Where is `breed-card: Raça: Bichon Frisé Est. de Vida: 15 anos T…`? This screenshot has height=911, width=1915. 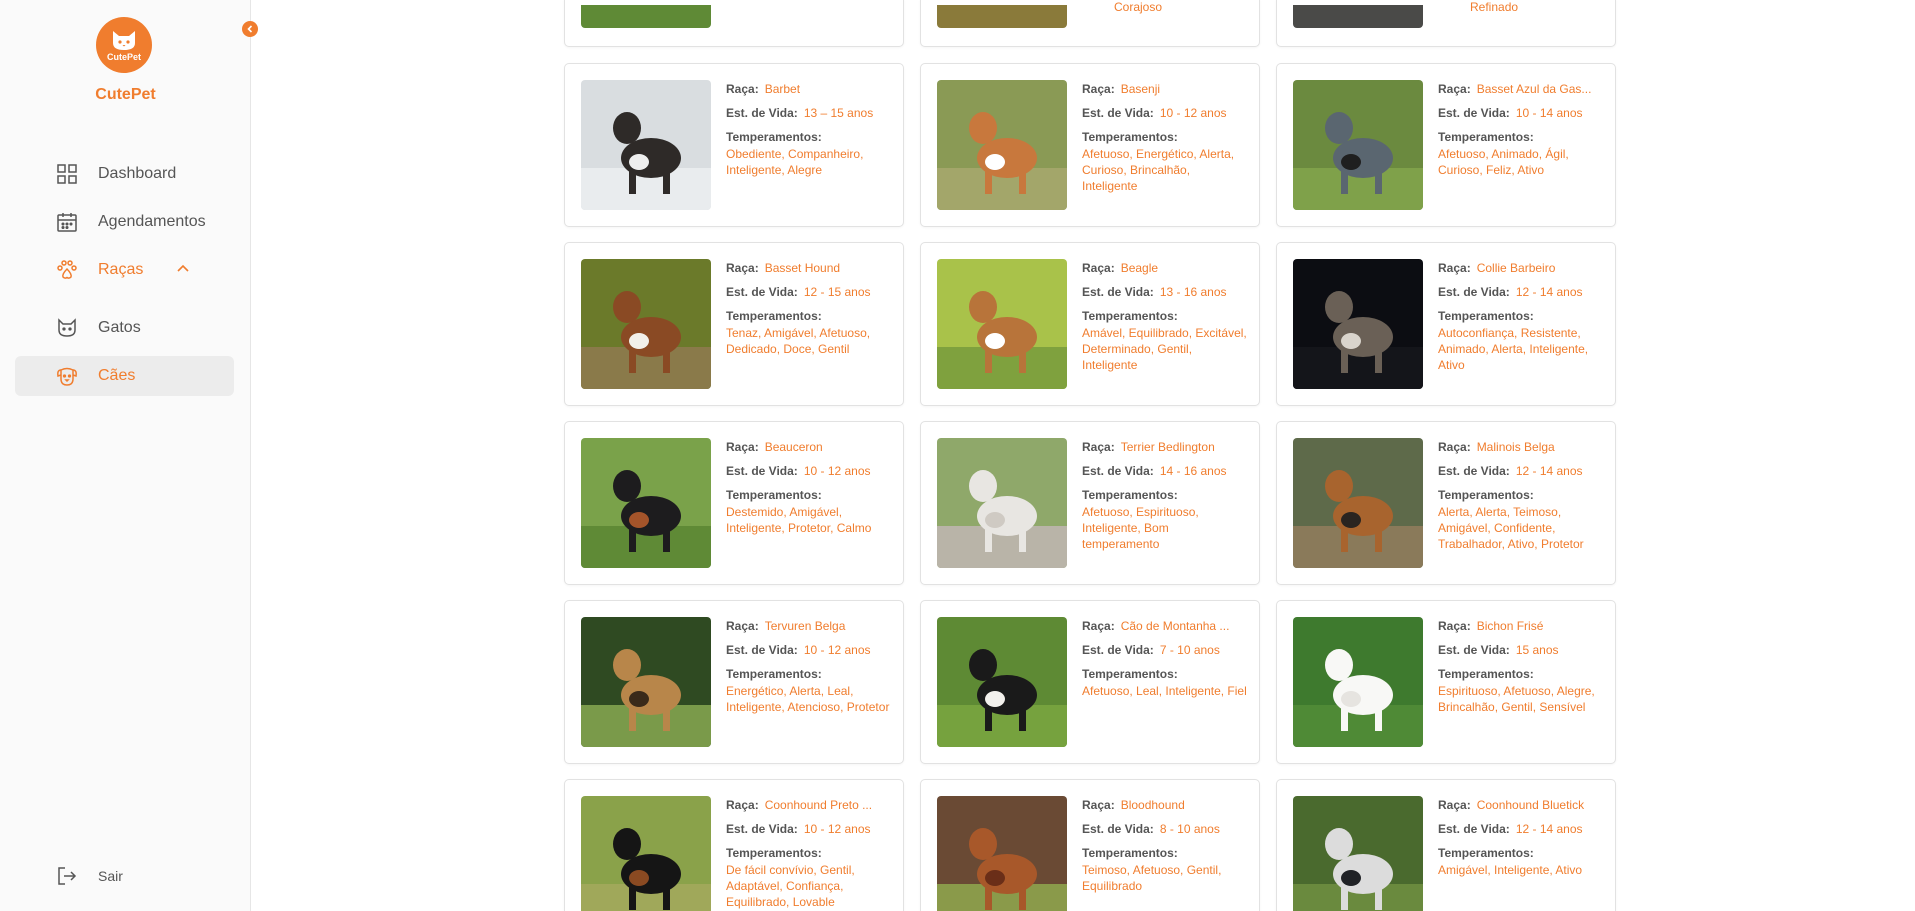
breed-card: Raça: Bichon Frisé Est. de Vida: 15 anos T… is located at coordinates (1446, 682).